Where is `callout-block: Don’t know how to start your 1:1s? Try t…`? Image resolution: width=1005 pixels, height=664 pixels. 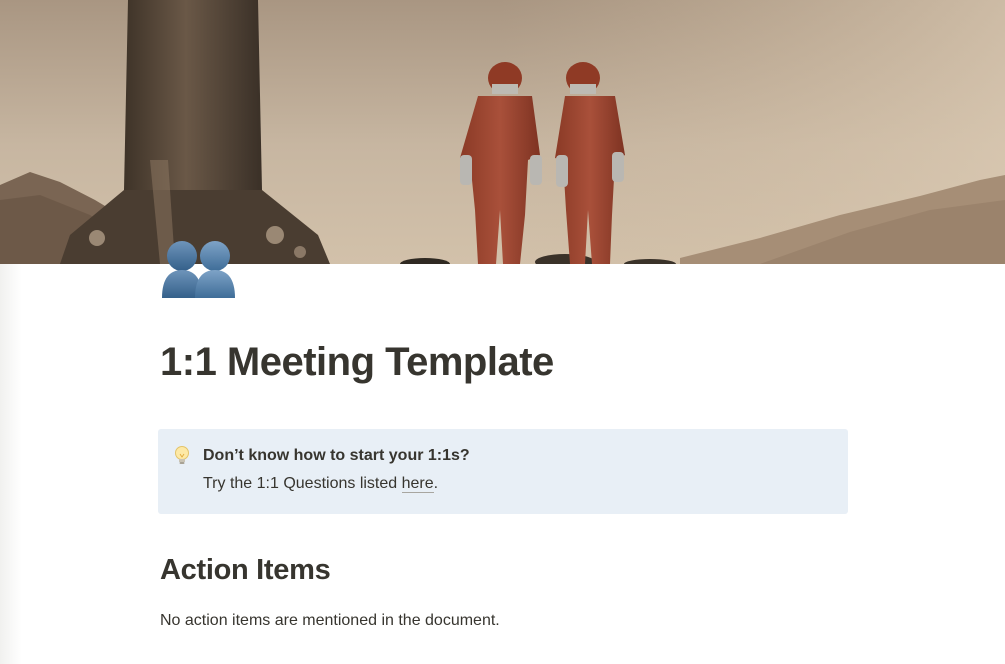
callout-block: Don’t know how to start your 1:1s? Try t… is located at coordinates (503, 471).